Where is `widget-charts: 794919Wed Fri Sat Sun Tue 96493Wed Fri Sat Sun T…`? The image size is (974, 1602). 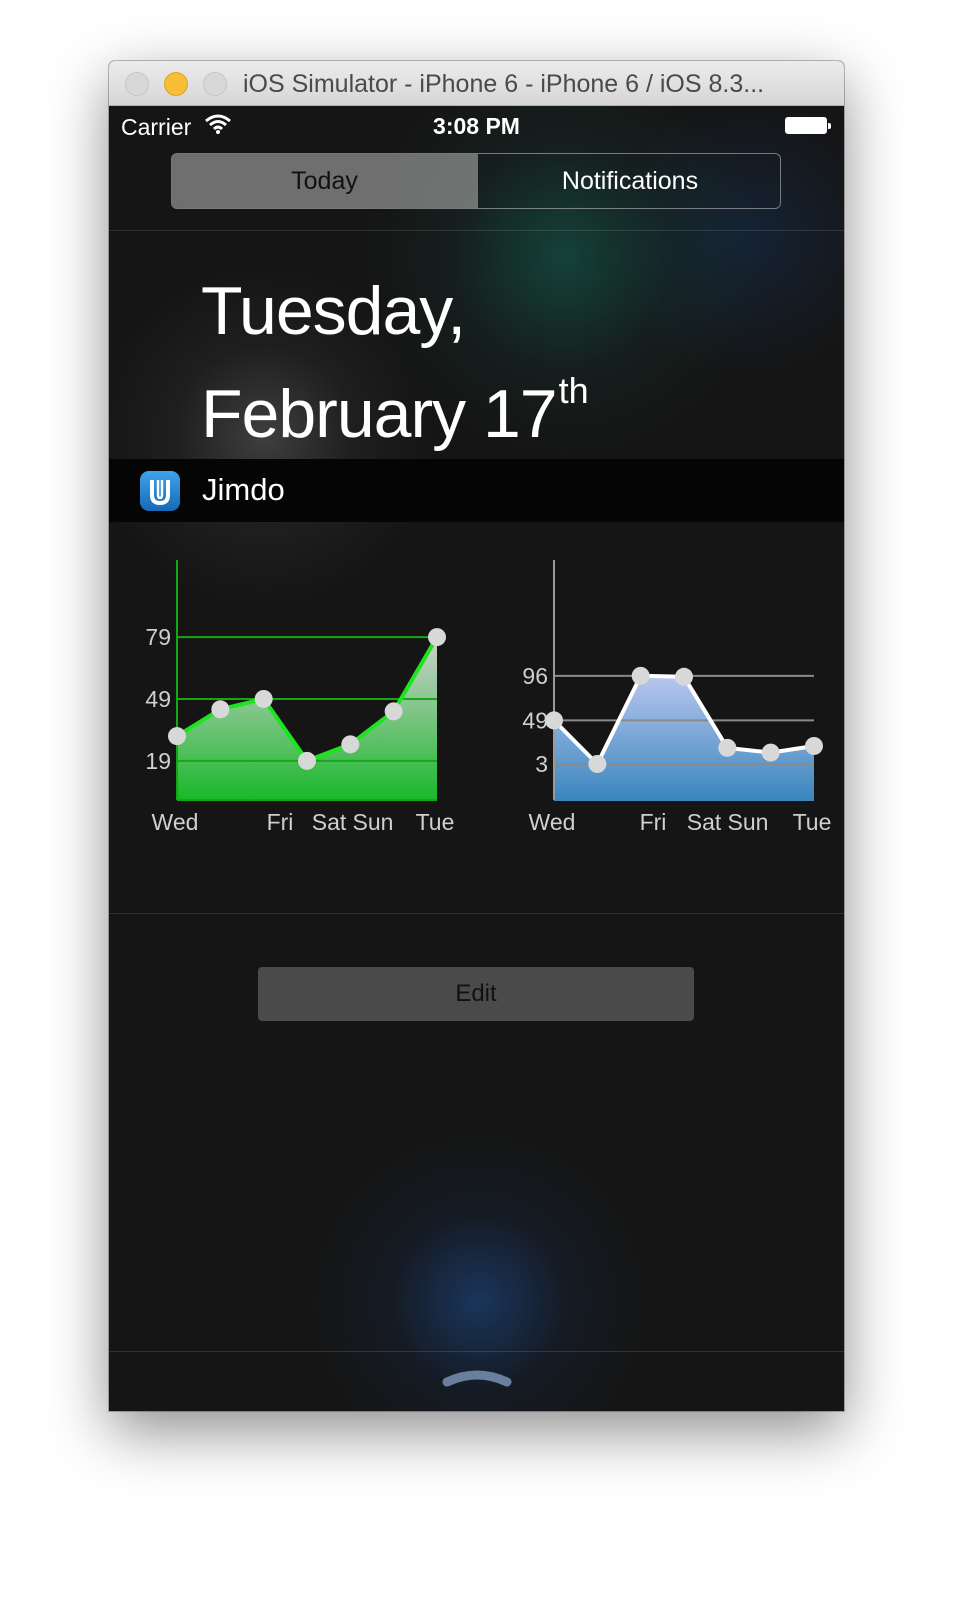 widget-charts: 794919Wed Fri Sat Sun Tue 96493Wed Fri Sat Sun T… is located at coordinates (488, 697).